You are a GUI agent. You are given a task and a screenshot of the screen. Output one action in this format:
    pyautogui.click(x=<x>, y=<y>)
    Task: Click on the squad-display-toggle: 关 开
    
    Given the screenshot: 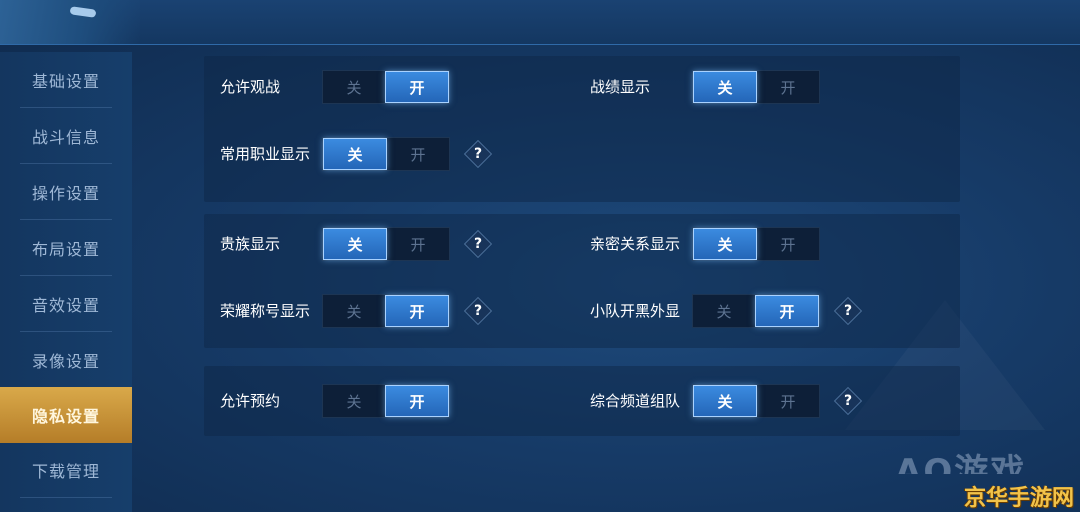 What is the action you would take?
    pyautogui.click(x=756, y=311)
    